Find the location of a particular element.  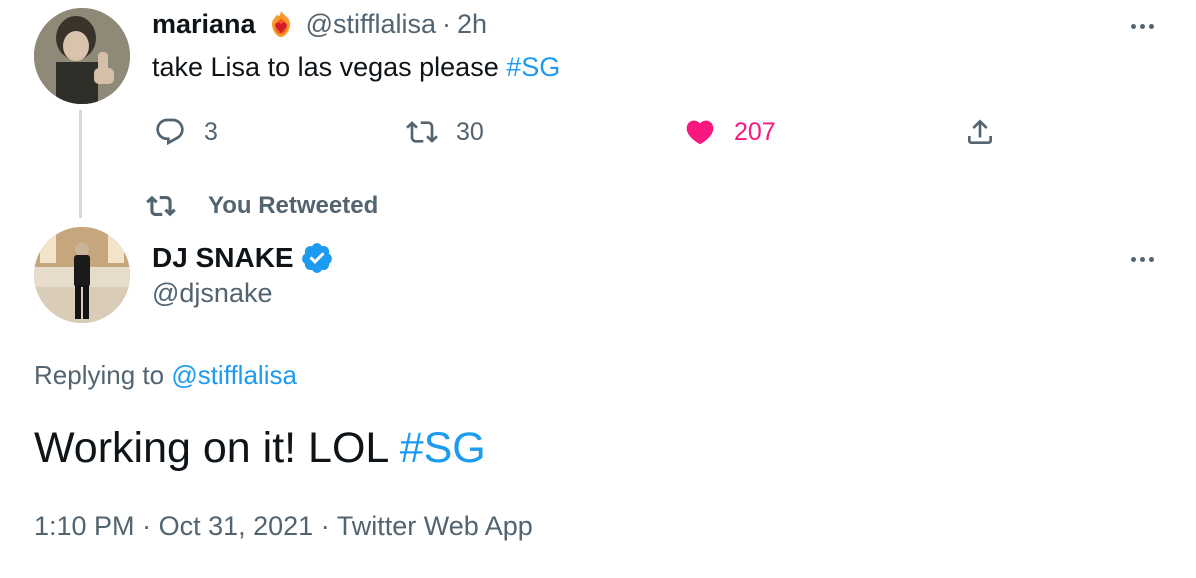

verified-badge-icon is located at coordinates (316, 258).